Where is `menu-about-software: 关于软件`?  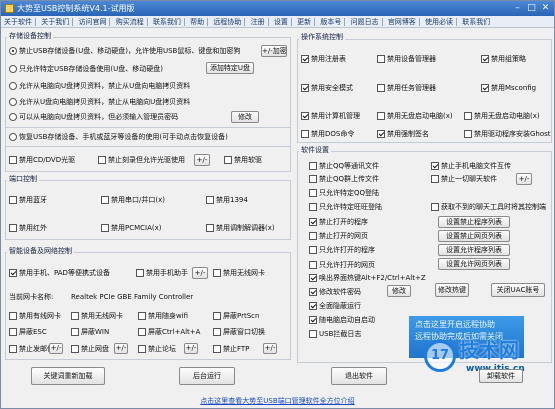
menu-about-software: 关于软件 is located at coordinates (18, 21).